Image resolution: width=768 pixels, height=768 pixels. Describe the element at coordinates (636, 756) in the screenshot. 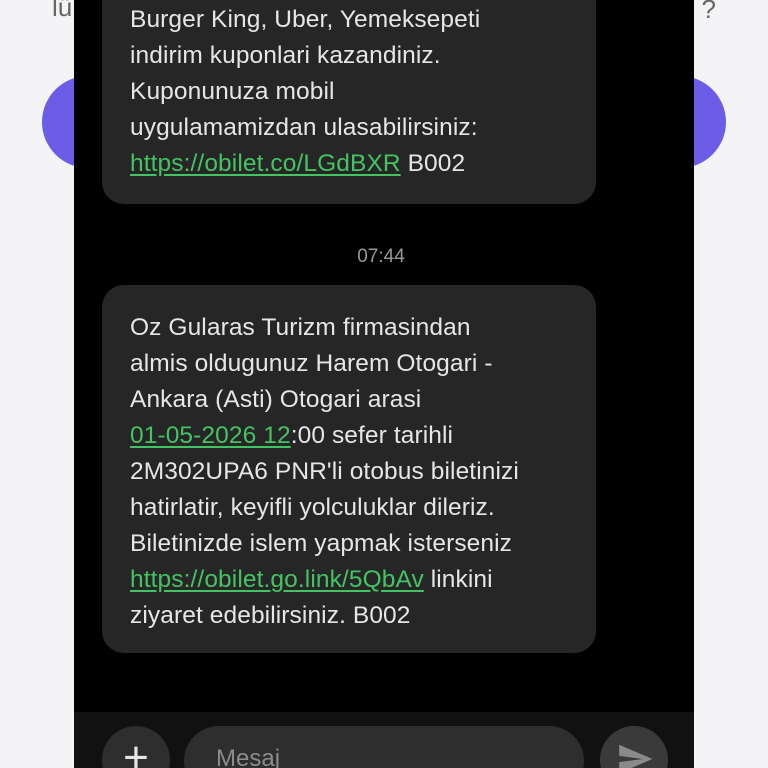

I see `send-icon` at that location.